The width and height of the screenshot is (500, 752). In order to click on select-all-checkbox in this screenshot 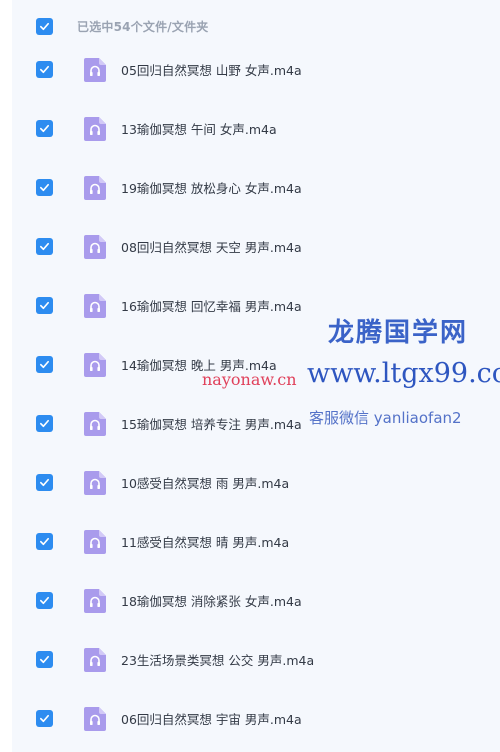, I will do `click(44, 26)`.